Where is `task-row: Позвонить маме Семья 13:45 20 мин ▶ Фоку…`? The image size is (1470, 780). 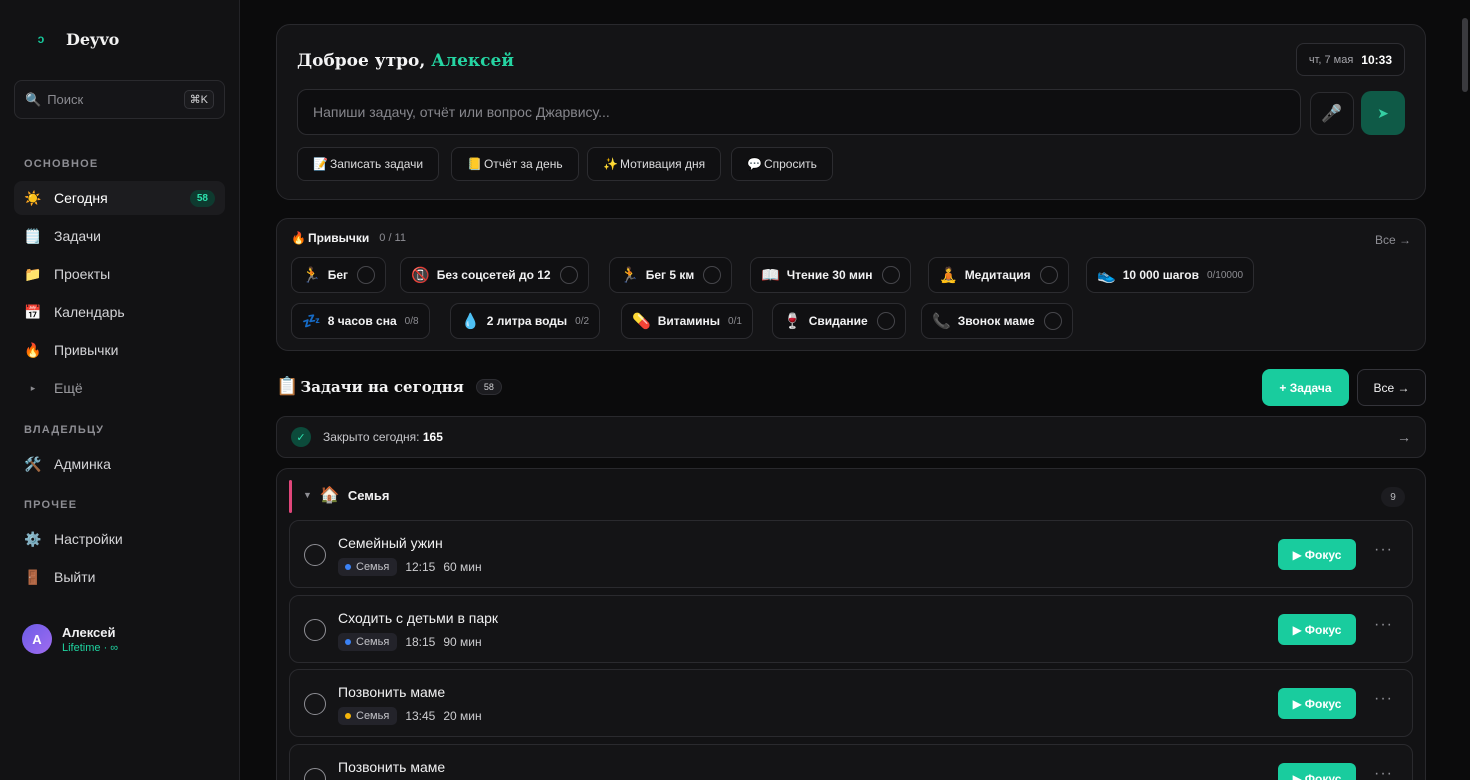
task-row: Позвонить маме Семья 13:45 20 мин ▶ Фоку… is located at coordinates (851, 703).